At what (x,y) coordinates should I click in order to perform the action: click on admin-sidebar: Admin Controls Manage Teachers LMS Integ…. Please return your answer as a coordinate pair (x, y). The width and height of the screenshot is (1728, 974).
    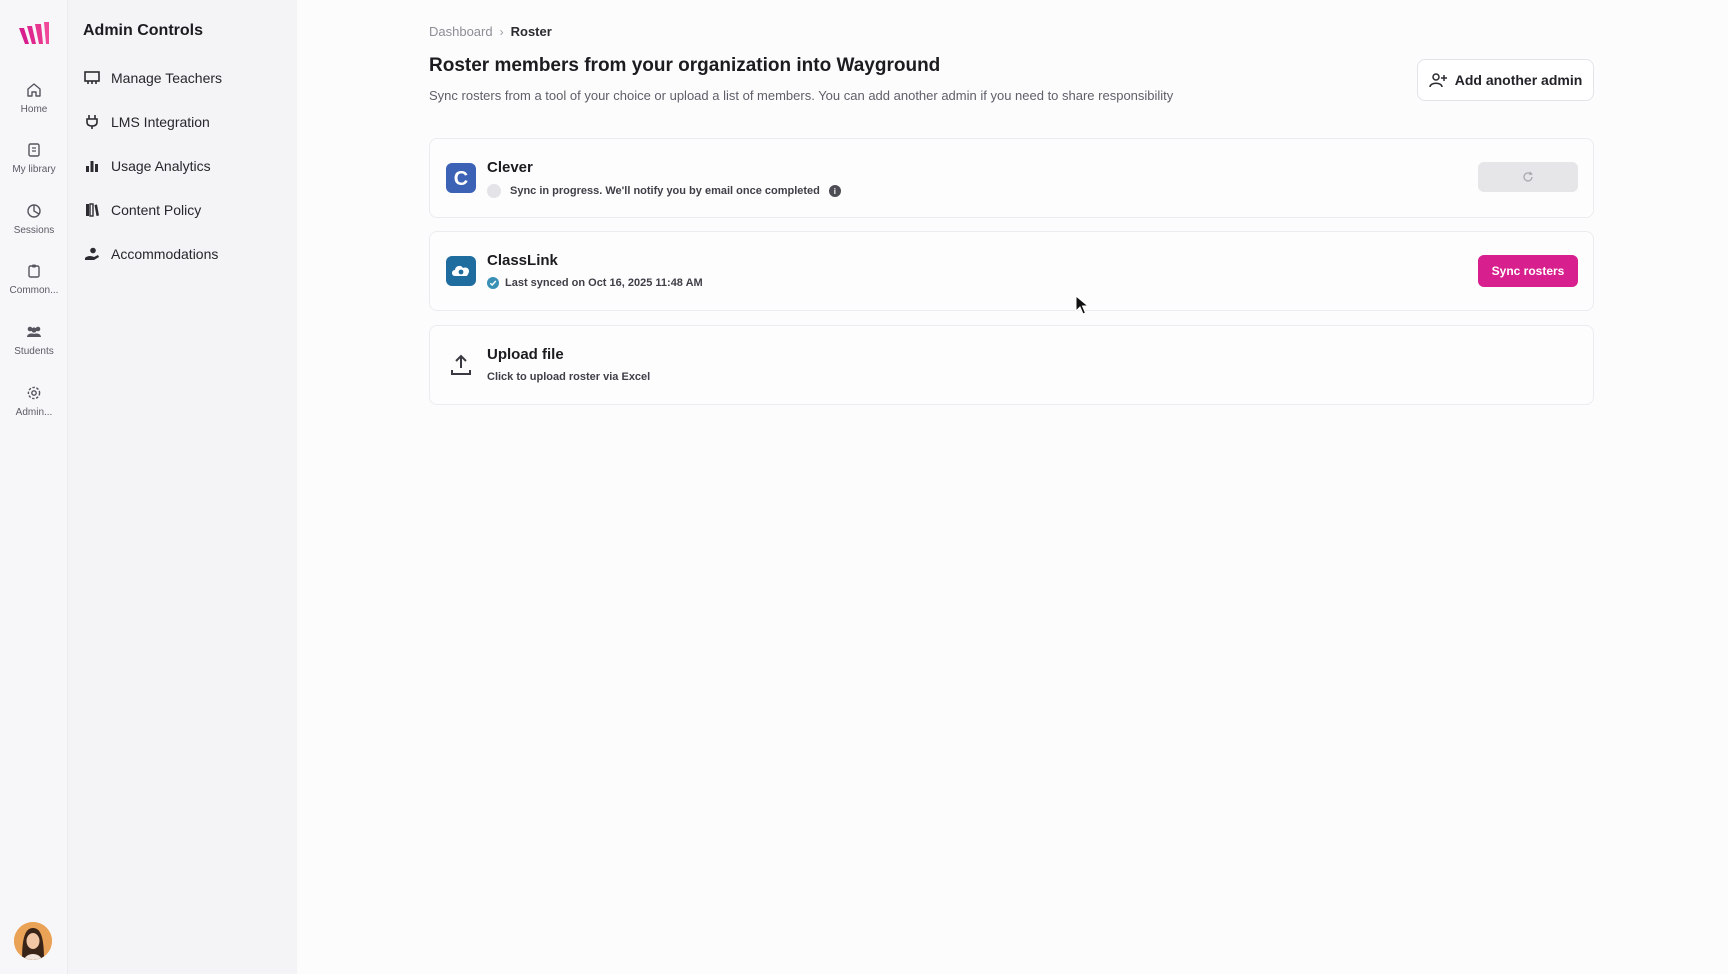
    Looking at the image, I should click on (182, 487).